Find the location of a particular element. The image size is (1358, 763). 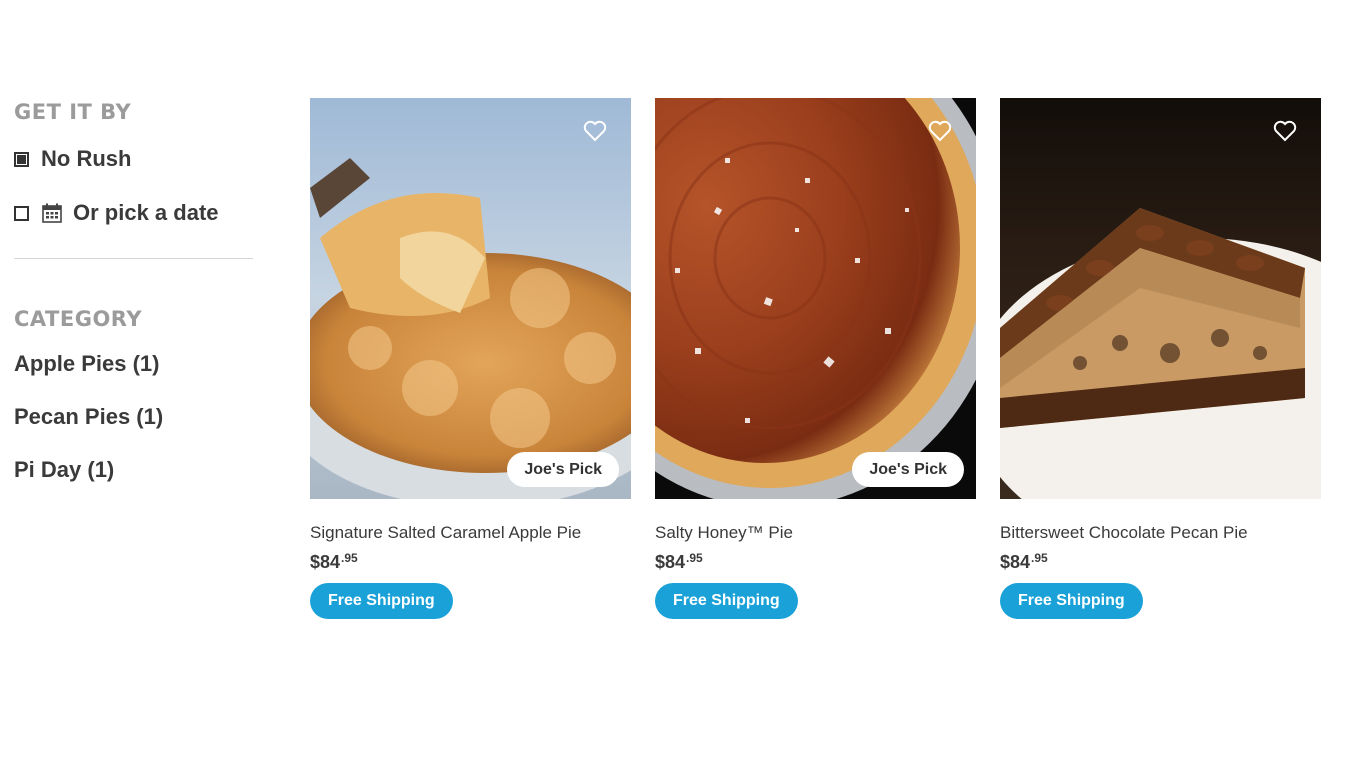

no-rush-checkbox is located at coordinates (21, 159).